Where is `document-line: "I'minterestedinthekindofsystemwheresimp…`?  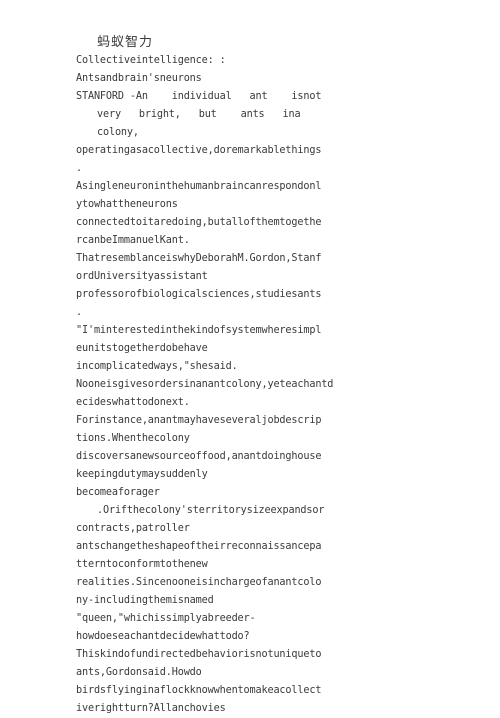 document-line: "I'minterestedinthekindofsystemwheresimp… is located at coordinates (199, 330).